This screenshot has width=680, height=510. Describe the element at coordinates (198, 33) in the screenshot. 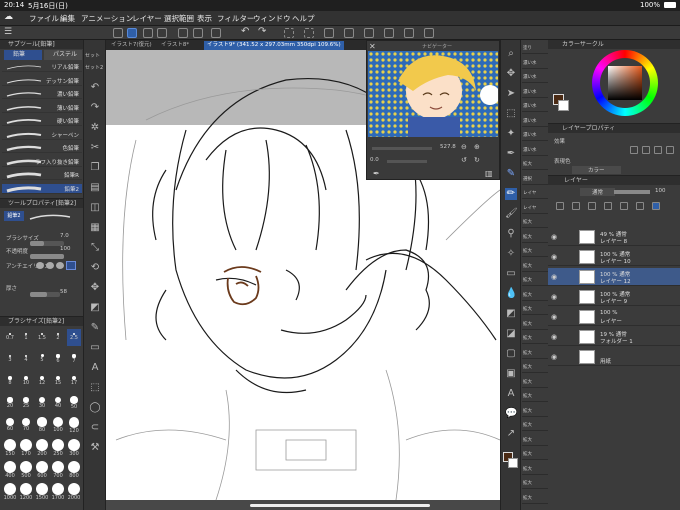

I see `crop-button` at that location.